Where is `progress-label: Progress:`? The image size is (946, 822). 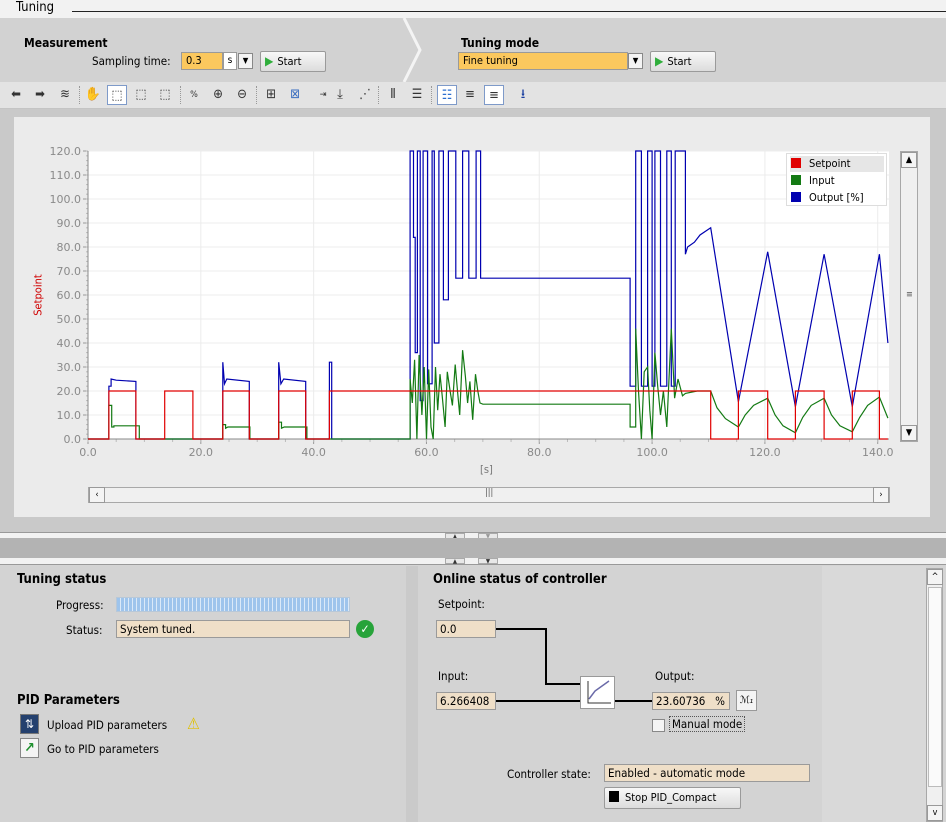
progress-label: Progress: is located at coordinates (80, 605).